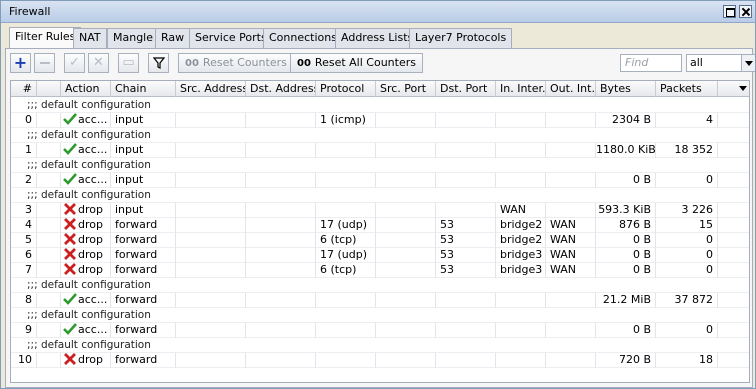  I want to click on column-header-src-address: Src. Address, so click(211, 89).